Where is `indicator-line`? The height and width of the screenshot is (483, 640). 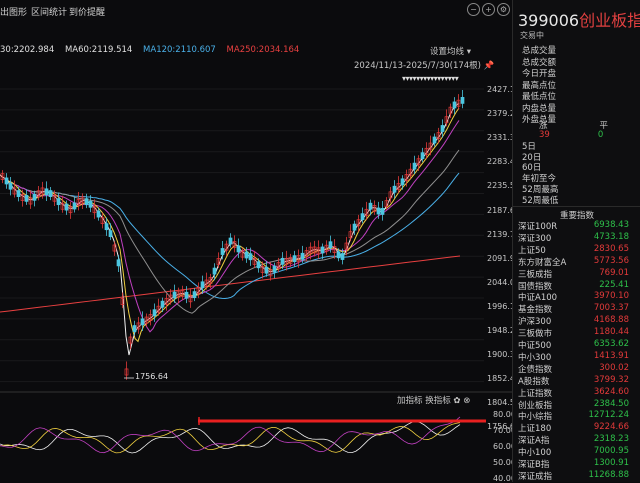 indicator-line is located at coordinates (230, 438).